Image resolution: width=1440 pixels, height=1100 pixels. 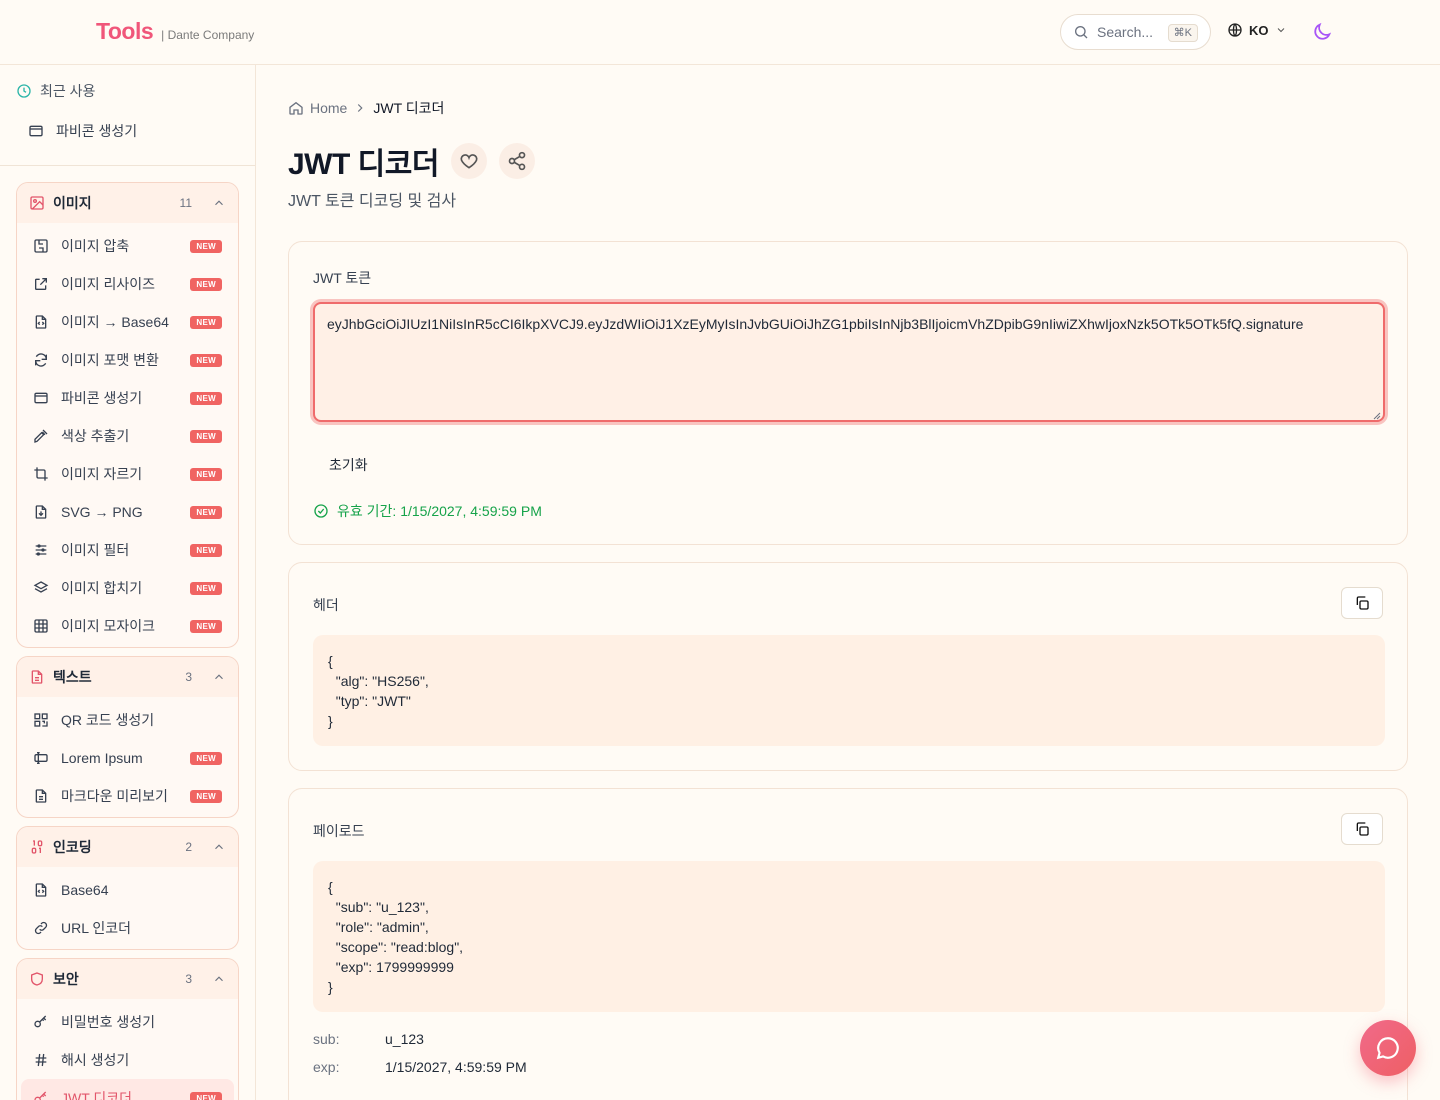 I want to click on group-title: 이미지, so click(x=72, y=203).